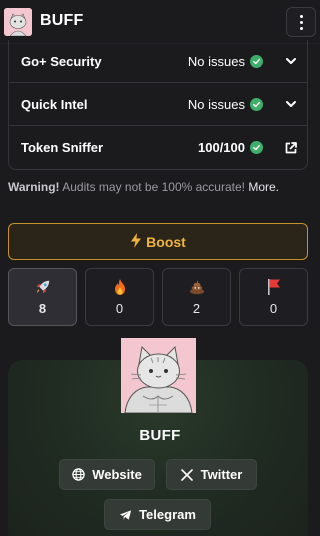  Describe the element at coordinates (125, 514) in the screenshot. I see `telegram-icon` at that location.